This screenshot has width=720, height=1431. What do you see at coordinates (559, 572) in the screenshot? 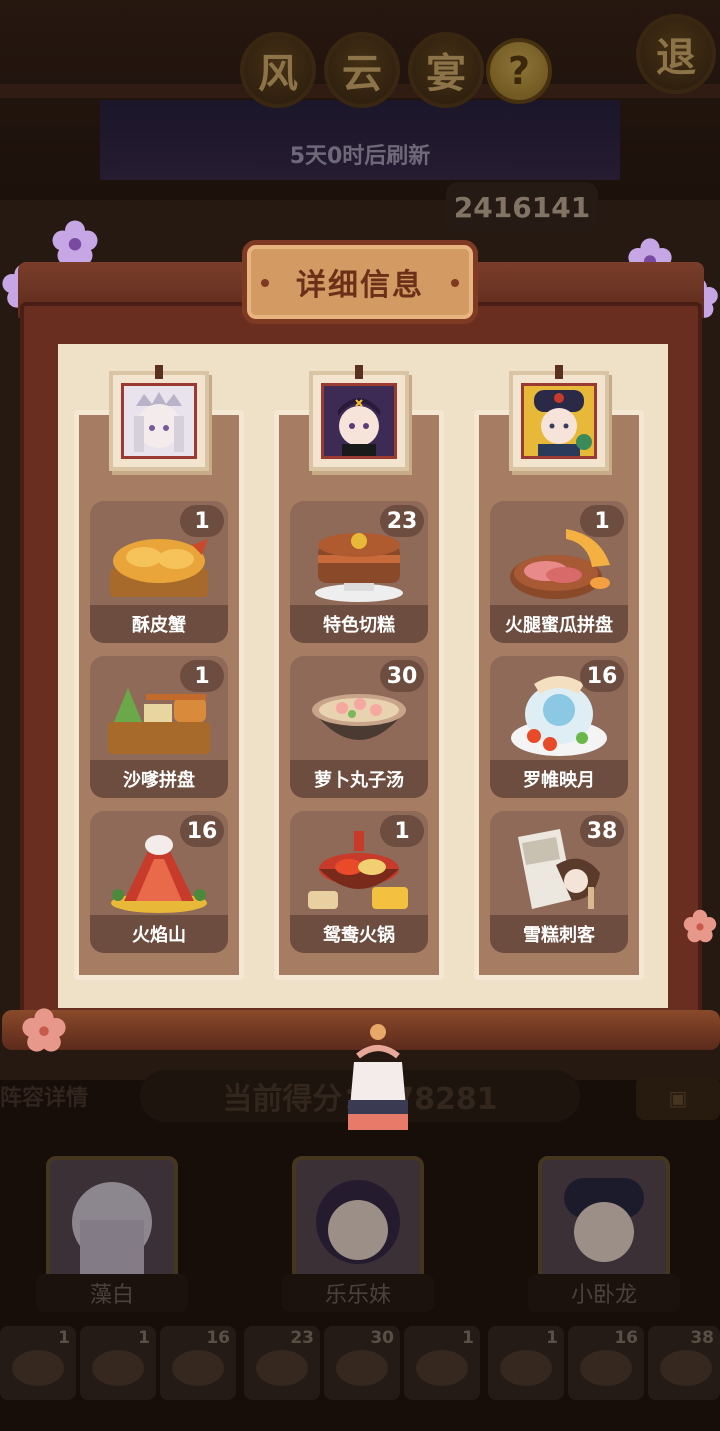
I see `dish-card: 1 火腿蜜瓜拼盘` at bounding box center [559, 572].